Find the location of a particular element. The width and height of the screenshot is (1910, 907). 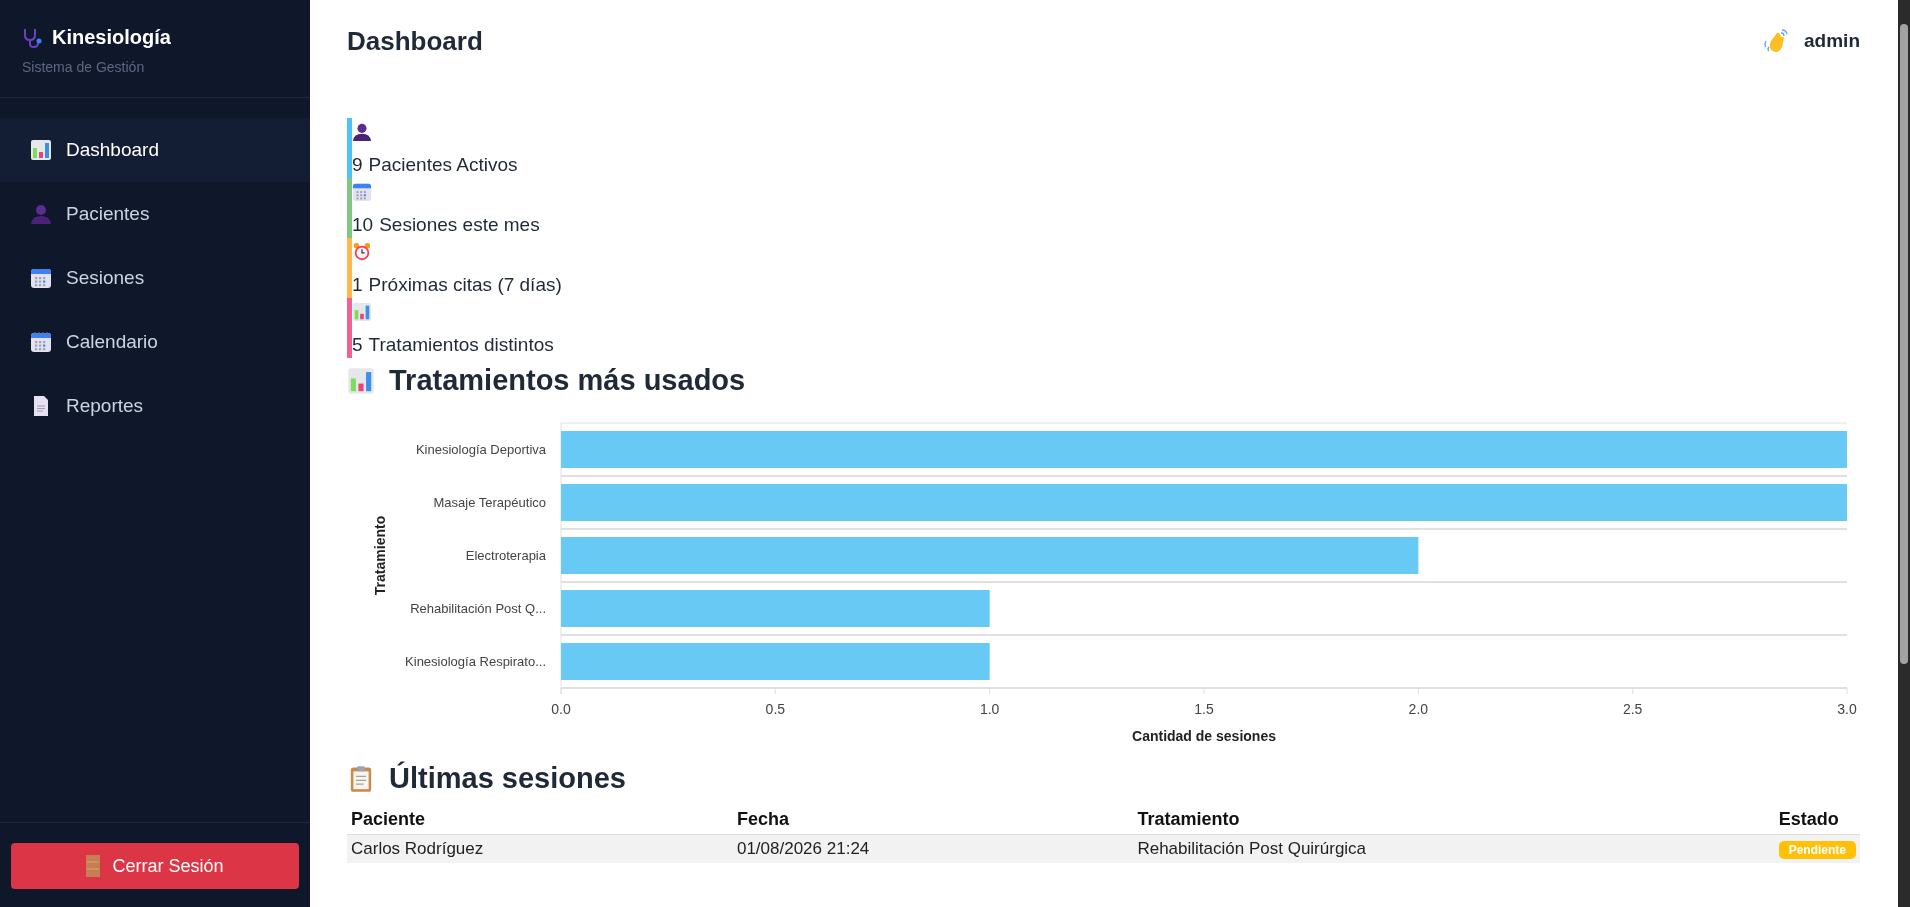

sidebar-item: Calendario is located at coordinates (155, 342).